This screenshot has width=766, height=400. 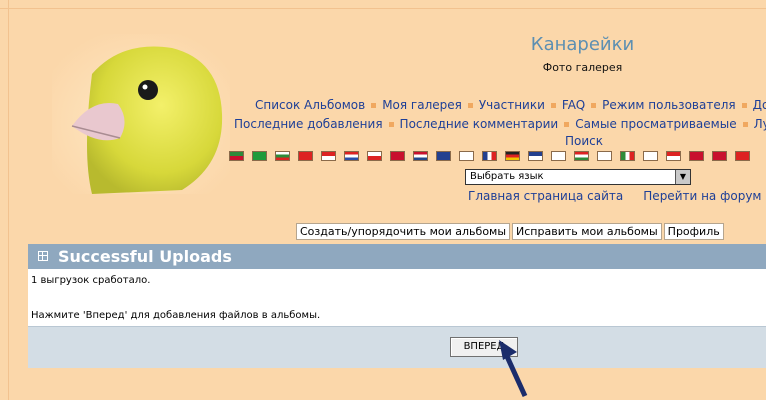 What do you see at coordinates (422, 105) in the screenshot?
I see `nav-my-gallery: Моя галерея` at bounding box center [422, 105].